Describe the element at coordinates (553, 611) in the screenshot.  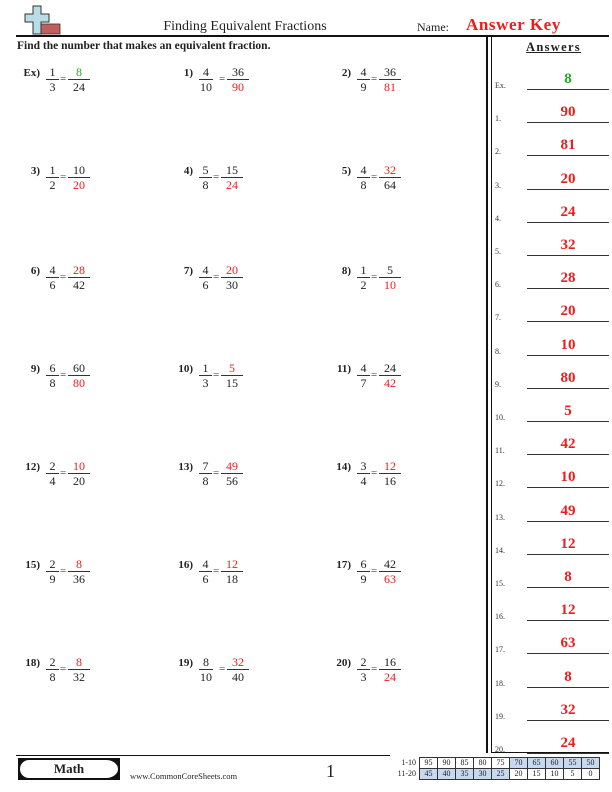
I see `answer-row: 16. 12` at that location.